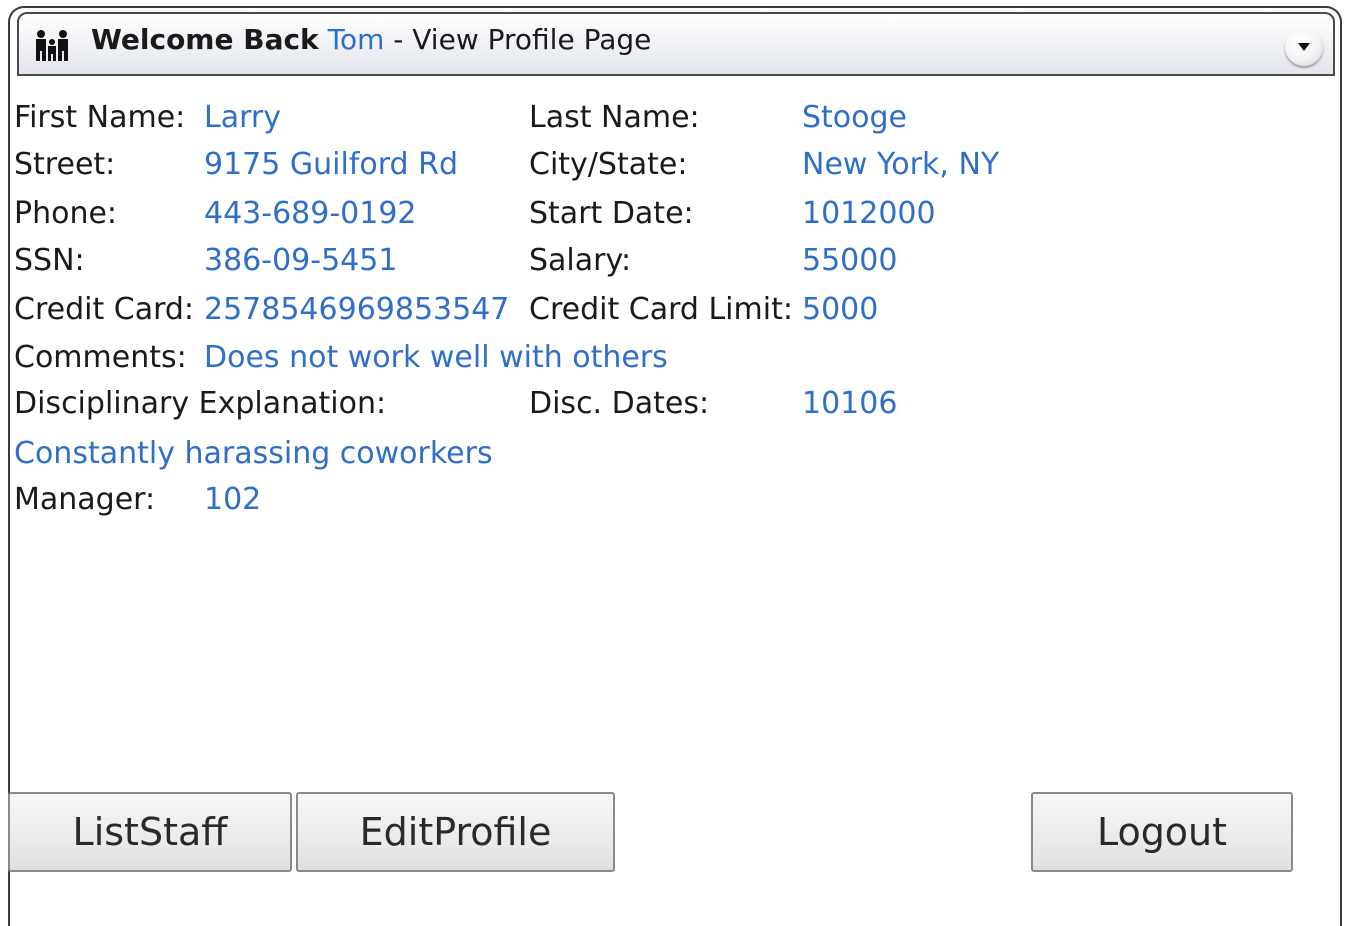 This screenshot has width=1345, height=926. Describe the element at coordinates (205, 39) in the screenshot. I see `welcome-text: Welcome Back` at that location.